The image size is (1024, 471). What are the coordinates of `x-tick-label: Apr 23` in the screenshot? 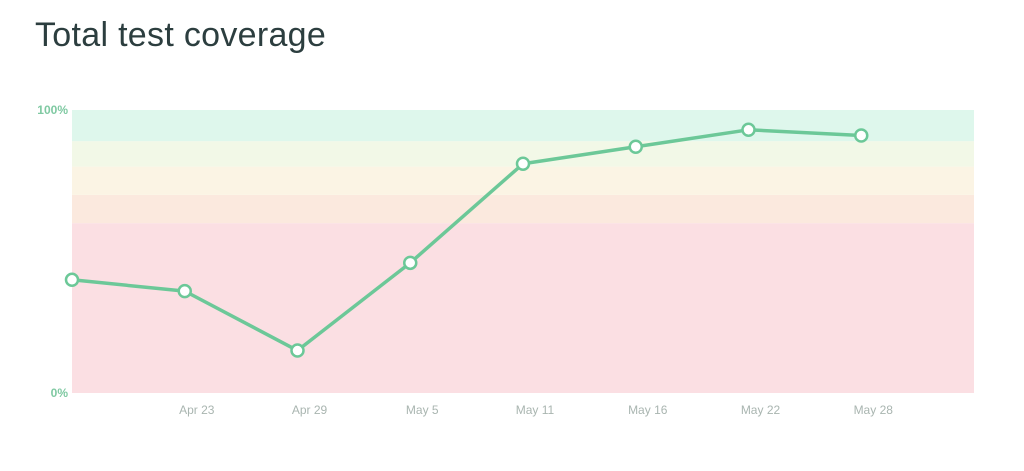 It's located at (197, 410).